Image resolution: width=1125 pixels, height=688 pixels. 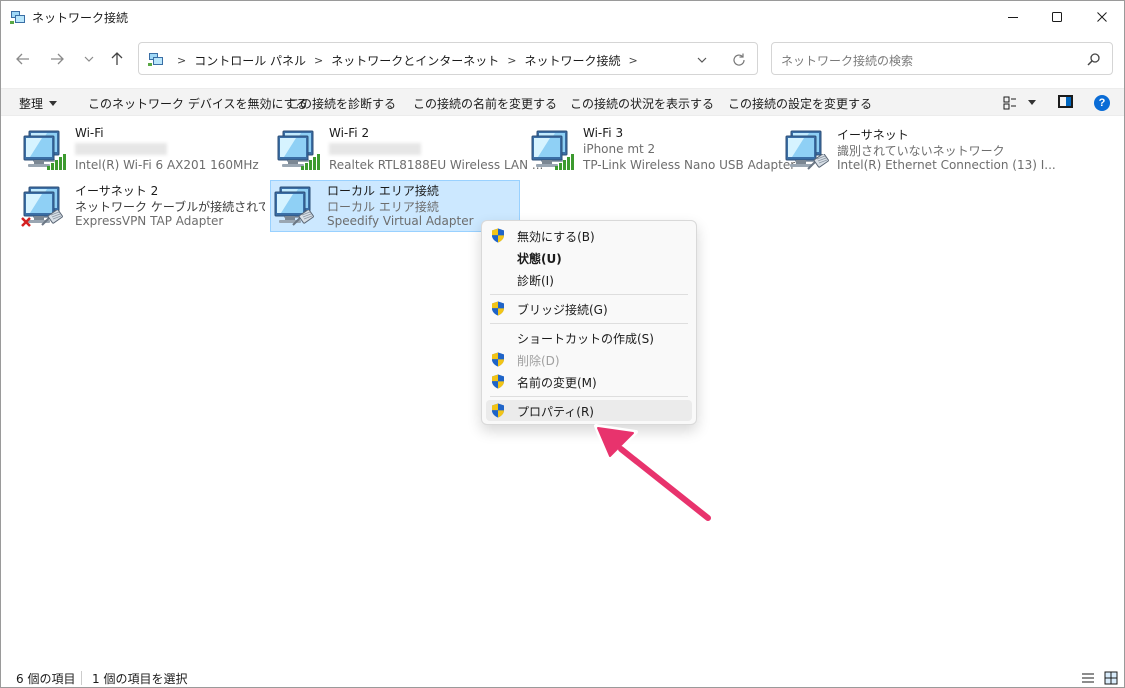 What do you see at coordinates (1100, 678) in the screenshot?
I see `layout-toggle-icons` at bounding box center [1100, 678].